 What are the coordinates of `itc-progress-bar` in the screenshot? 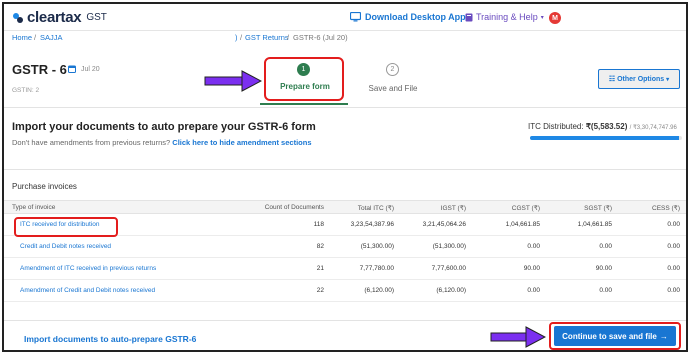 It's located at (606, 138).